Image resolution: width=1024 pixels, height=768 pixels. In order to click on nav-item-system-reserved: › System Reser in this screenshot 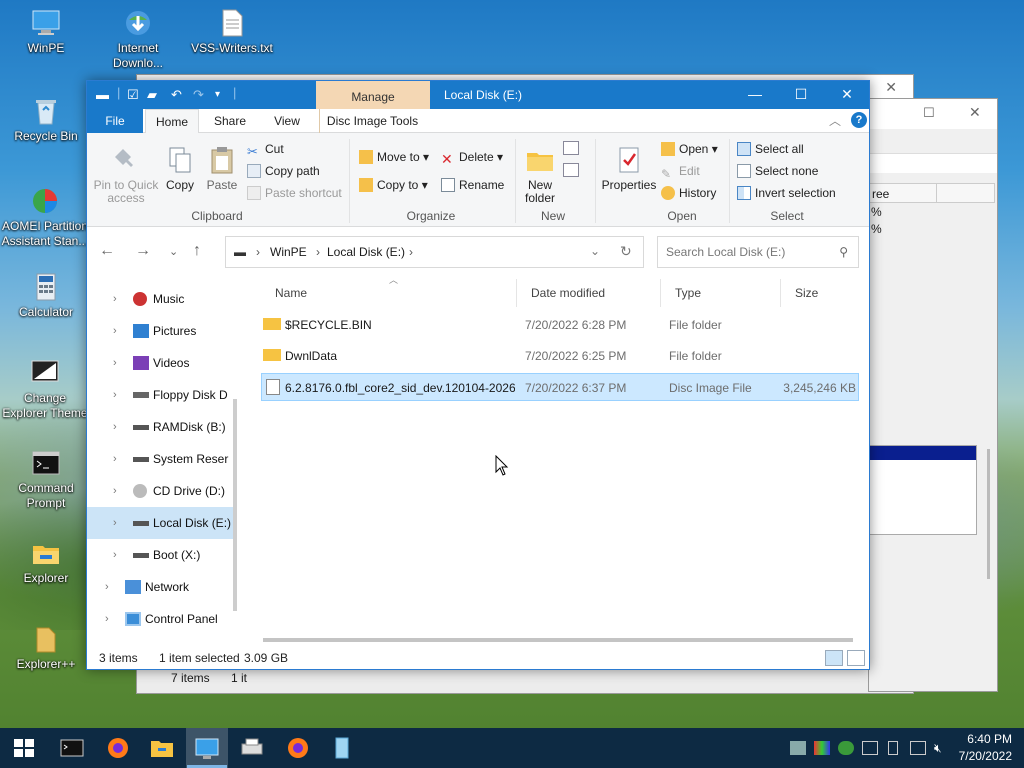, I will do `click(160, 459)`.